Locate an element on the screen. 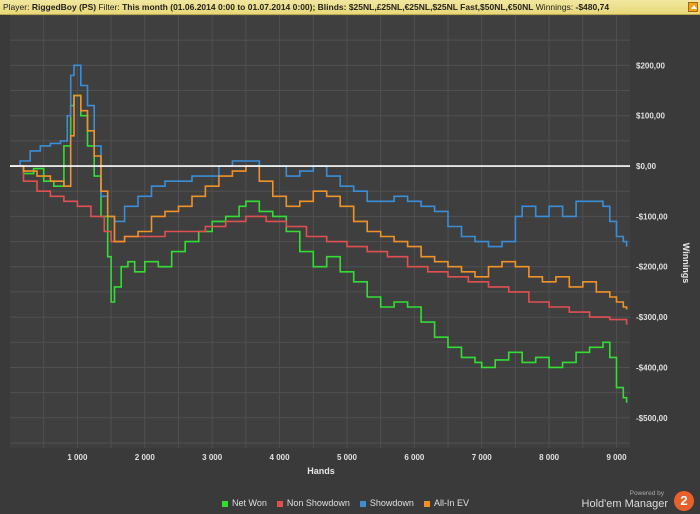  x-tick-label: 5 000 is located at coordinates (347, 457).